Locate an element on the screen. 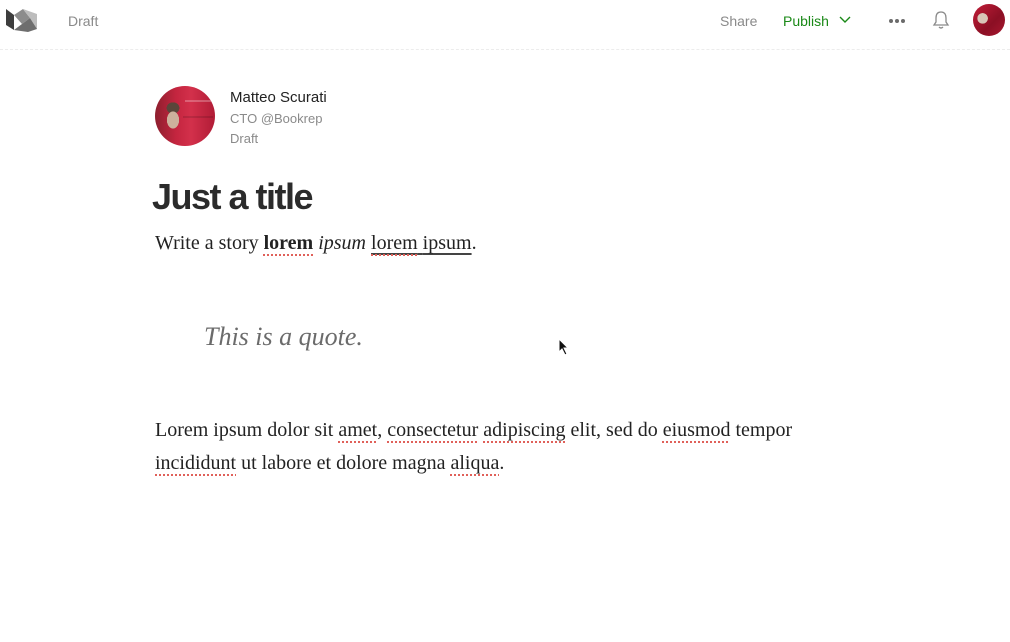 This screenshot has width=1010, height=642. draft-status: Draft is located at coordinates (83, 21).